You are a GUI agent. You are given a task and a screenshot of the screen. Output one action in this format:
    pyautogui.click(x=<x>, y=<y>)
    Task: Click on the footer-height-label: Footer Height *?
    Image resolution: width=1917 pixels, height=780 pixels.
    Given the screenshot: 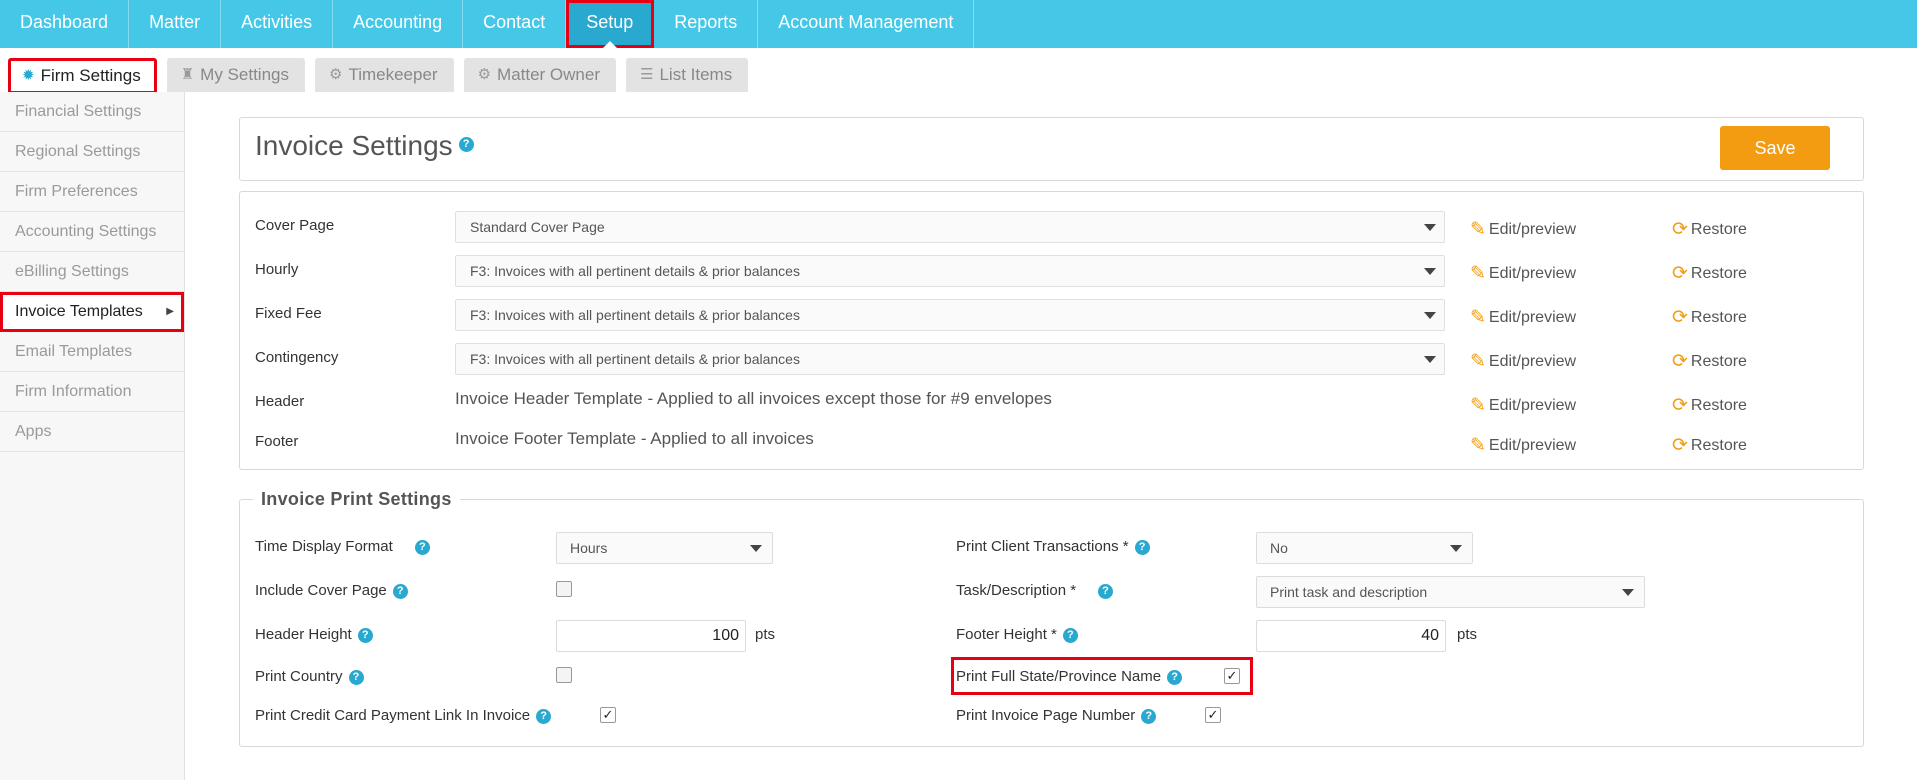 What is the action you would take?
    pyautogui.click(x=1017, y=634)
    